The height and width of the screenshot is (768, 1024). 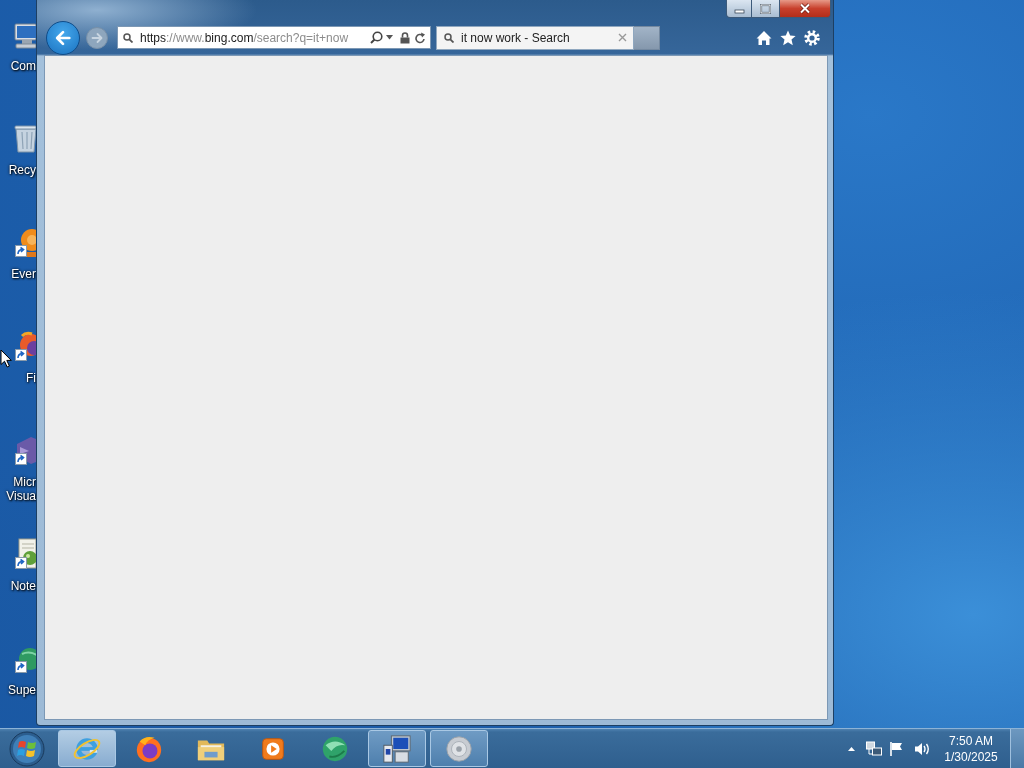 What do you see at coordinates (25, 554) in the screenshot?
I see `notepad-icon` at bounding box center [25, 554].